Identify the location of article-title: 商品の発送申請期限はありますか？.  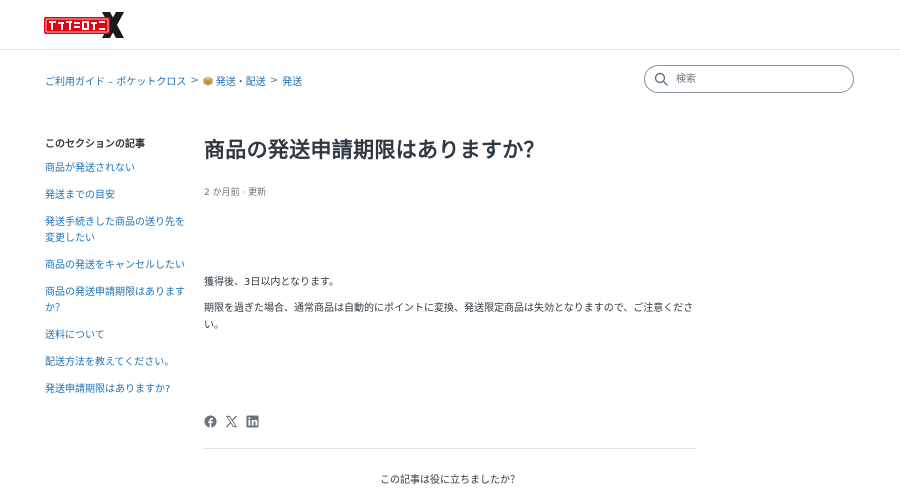
(374, 150).